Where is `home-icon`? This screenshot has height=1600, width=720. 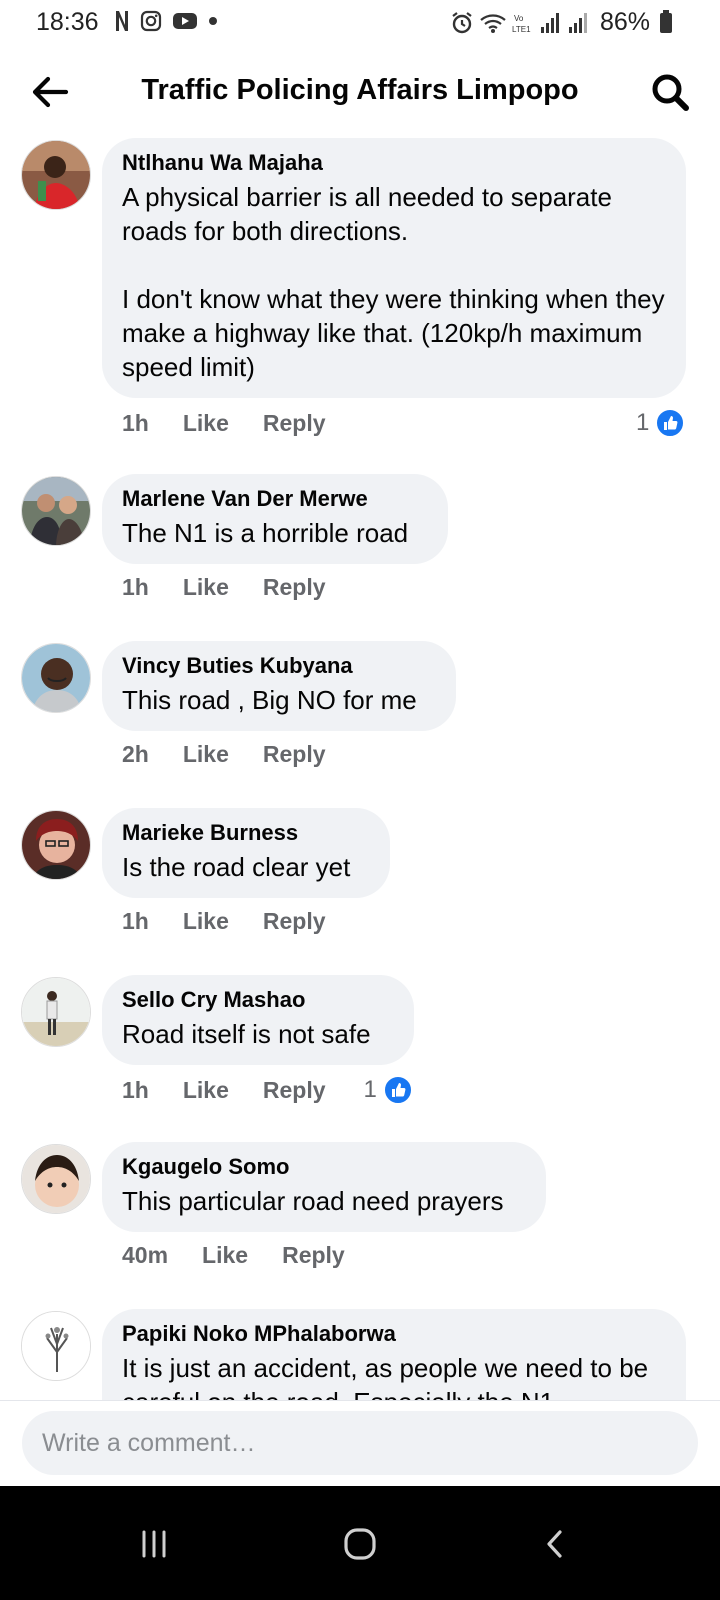
home-icon is located at coordinates (360, 1544).